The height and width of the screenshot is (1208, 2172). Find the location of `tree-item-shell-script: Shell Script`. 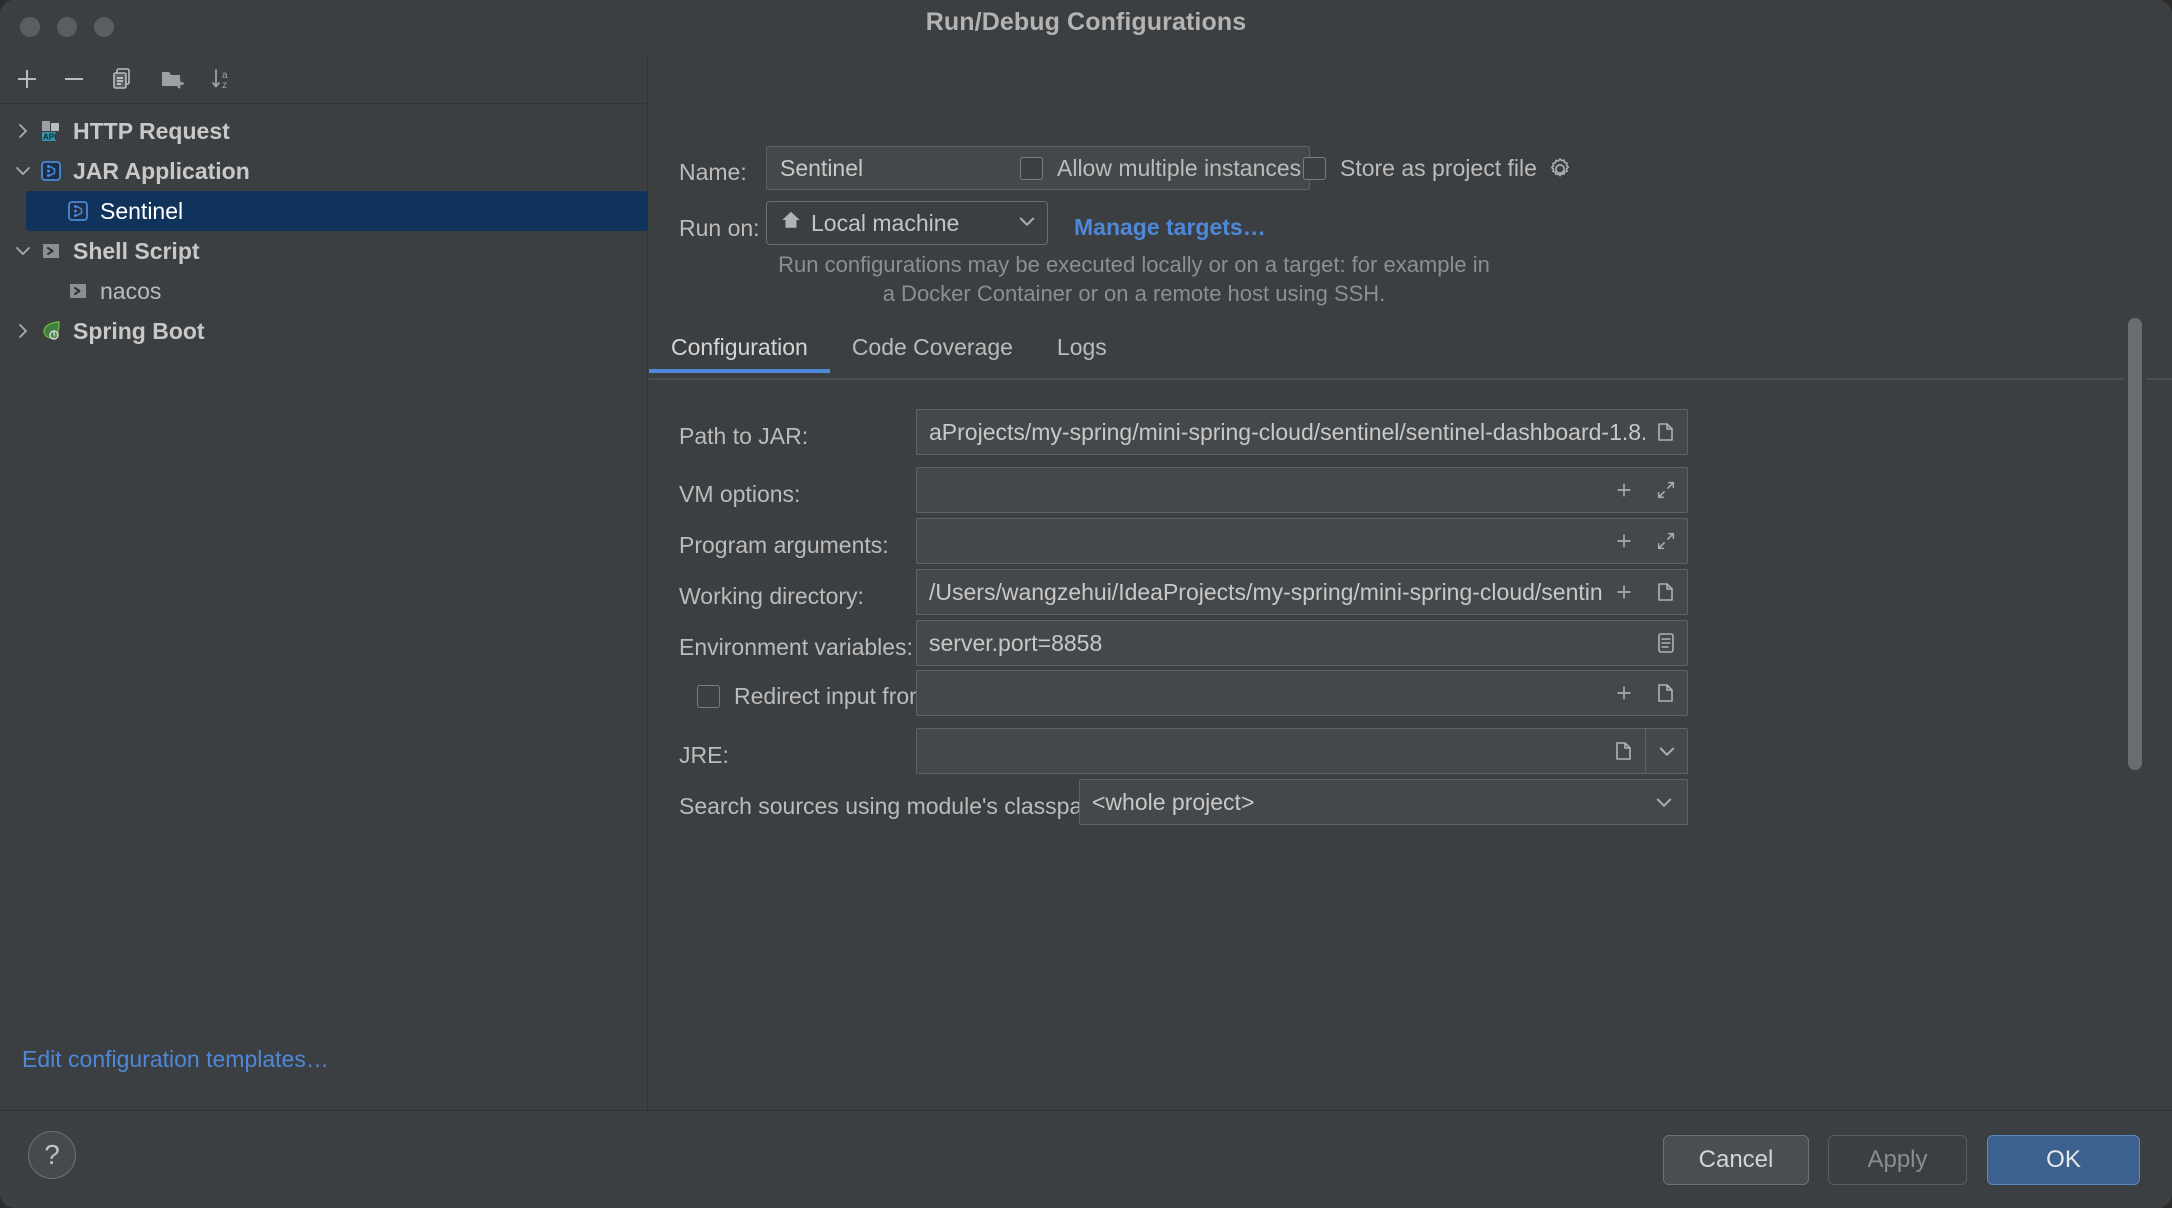

tree-item-shell-script: Shell Script is located at coordinates (324, 251).